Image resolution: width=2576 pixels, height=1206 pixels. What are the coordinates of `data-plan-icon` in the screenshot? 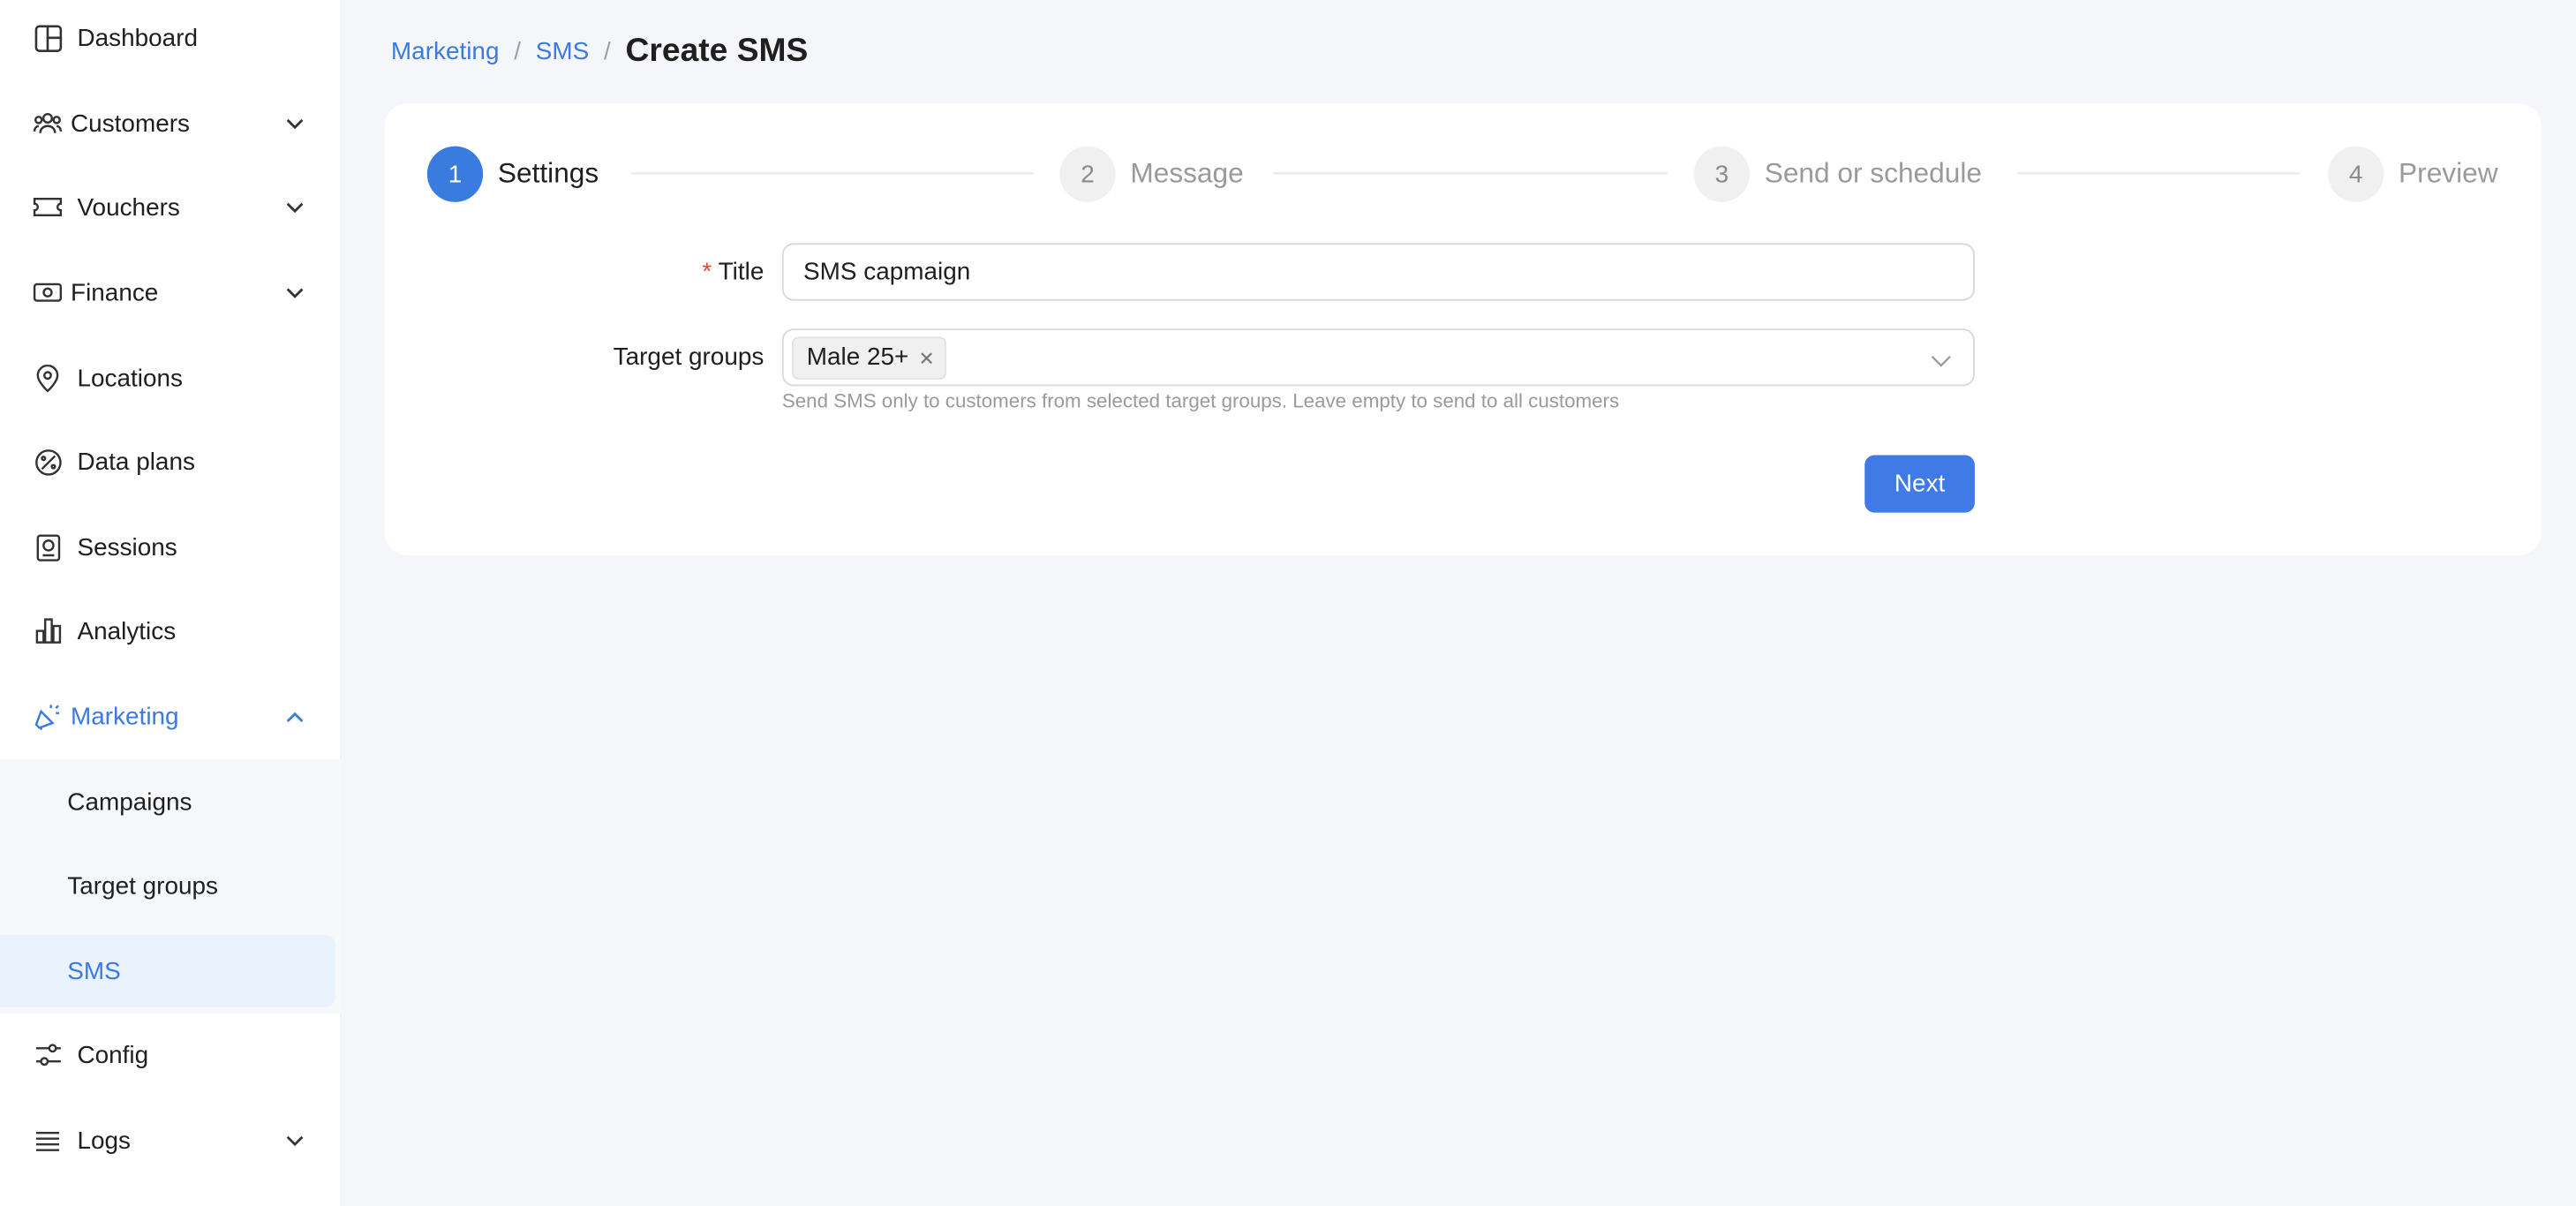 It's located at (48, 462).